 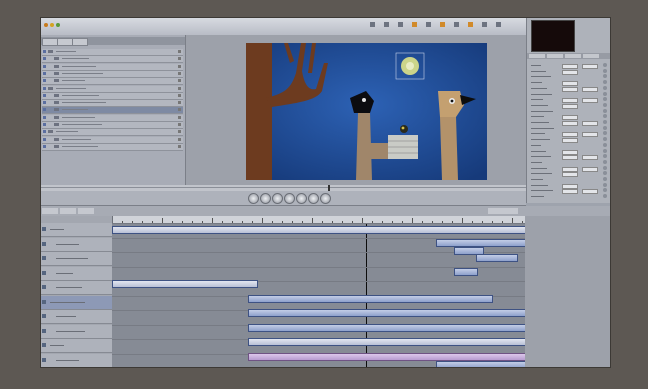 I want to click on tab-audio, so click(x=80, y=42).